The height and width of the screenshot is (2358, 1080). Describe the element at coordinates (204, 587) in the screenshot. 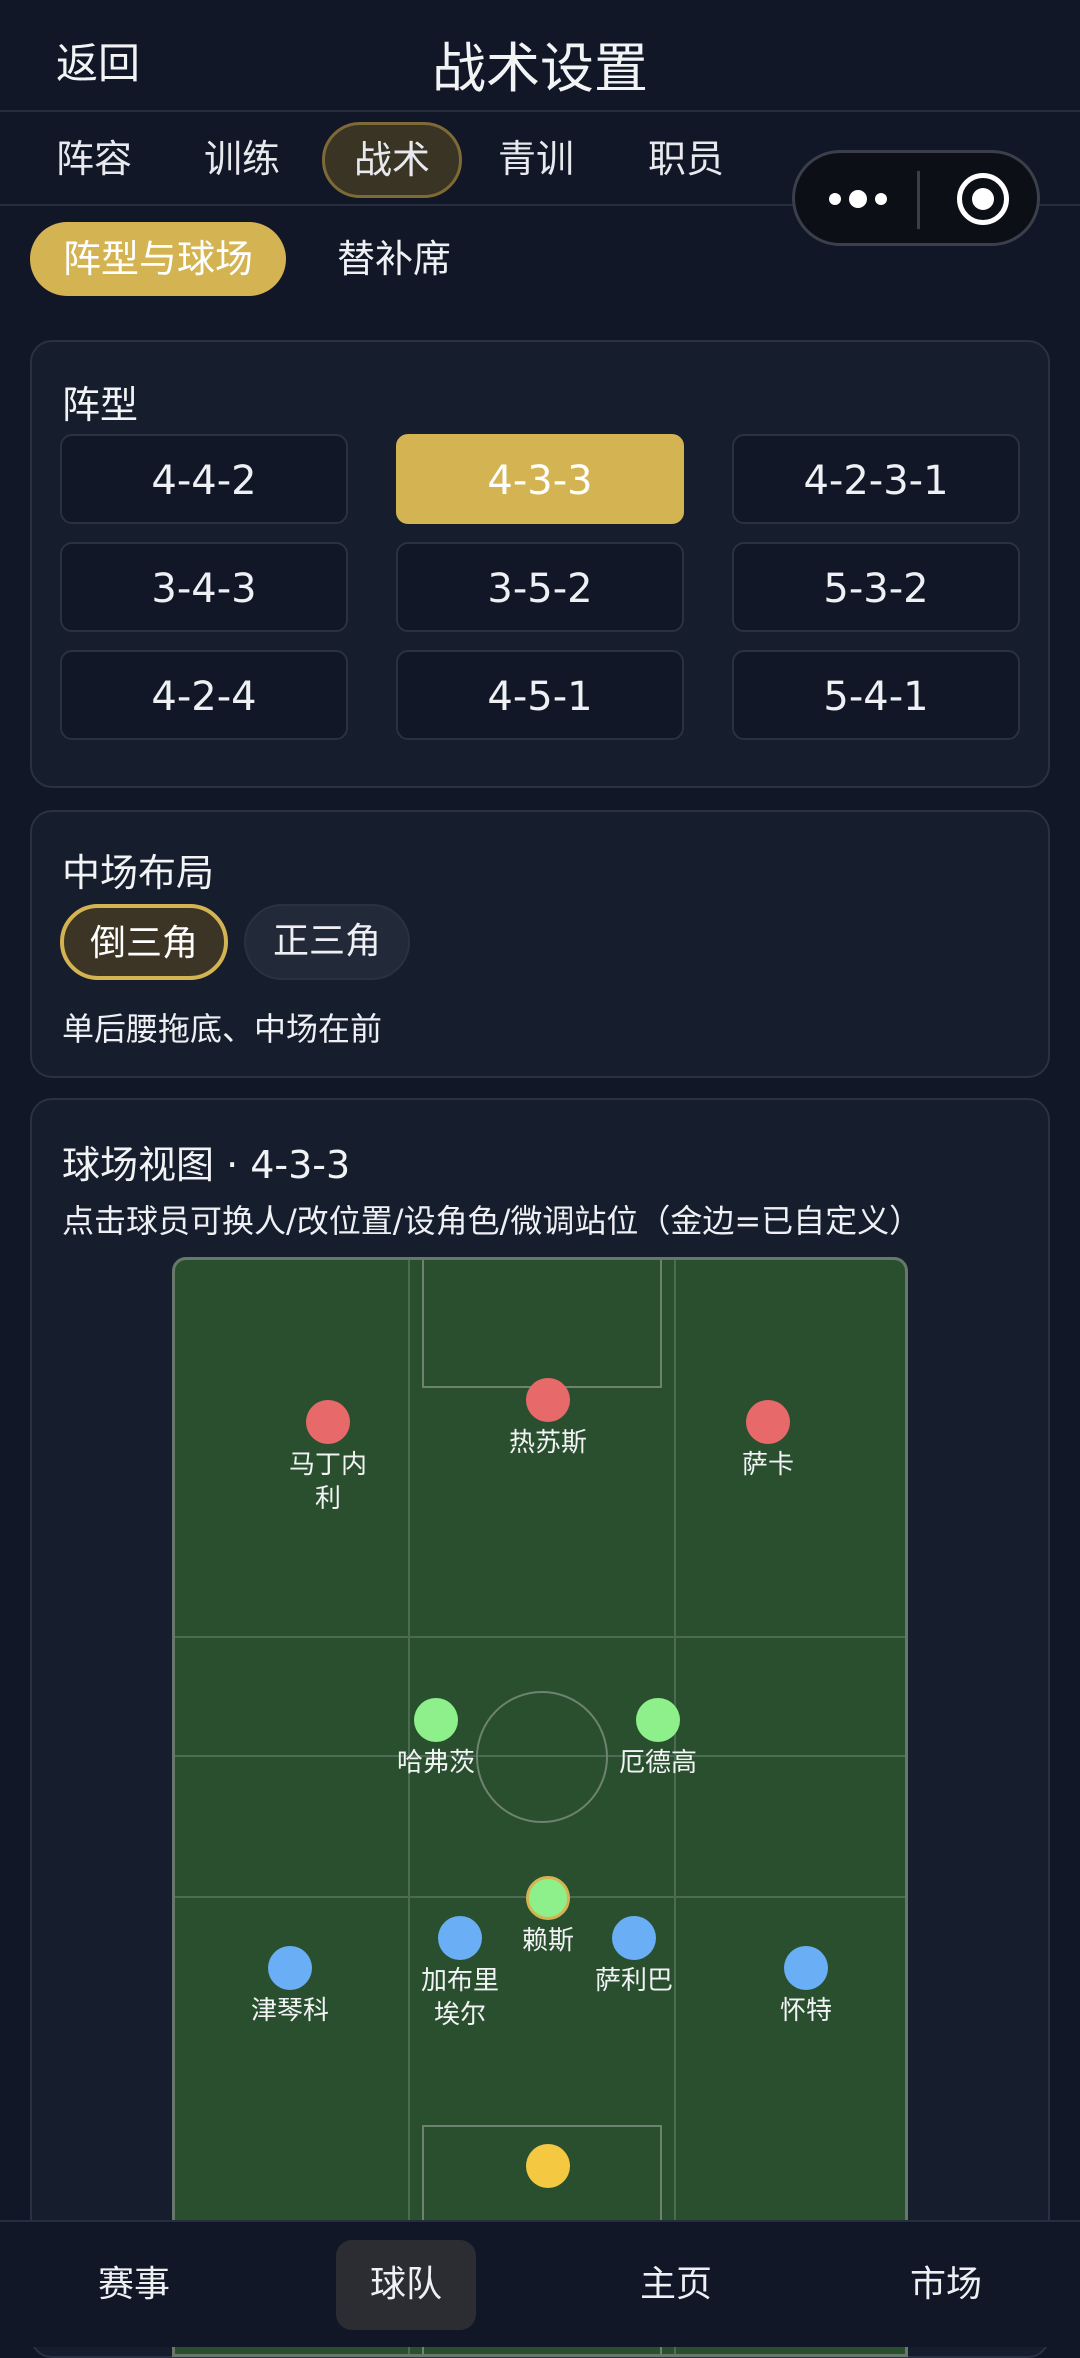

I see `formation-option: 3-4-3` at that location.